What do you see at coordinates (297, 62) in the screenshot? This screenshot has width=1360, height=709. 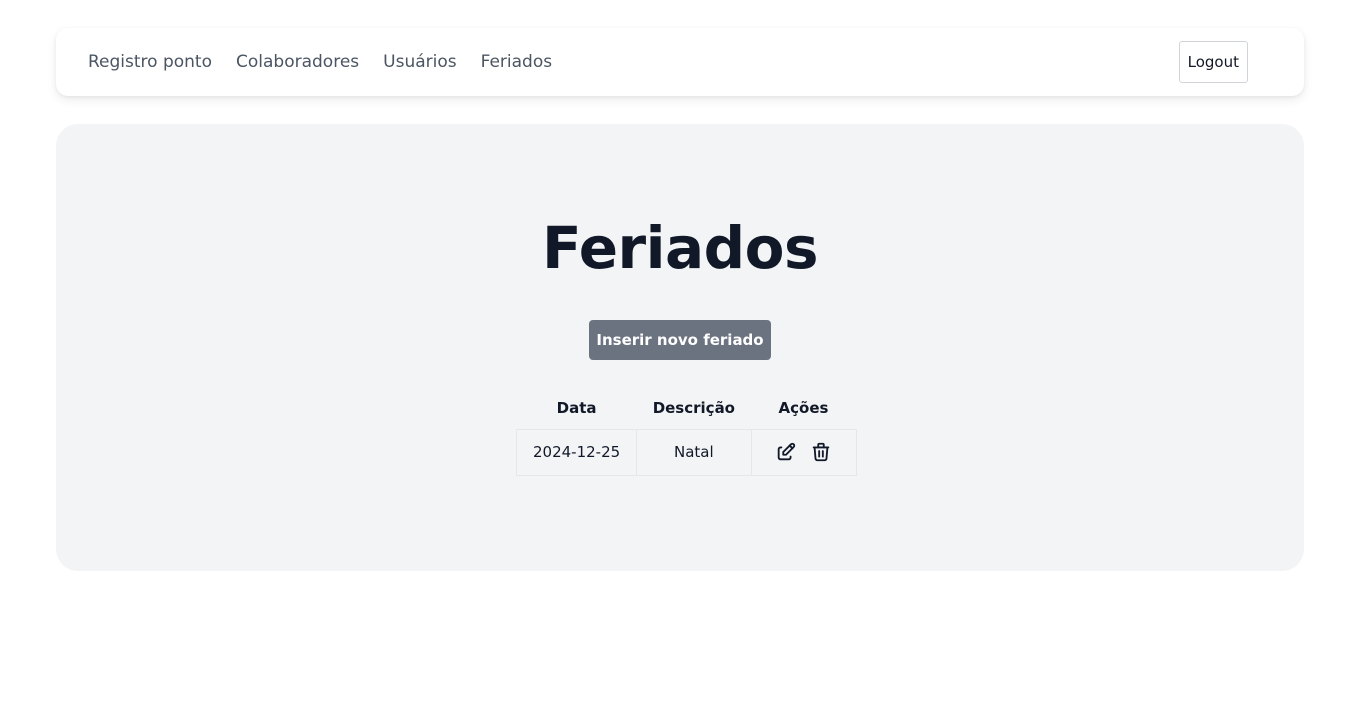 I see `nav-link-colaboradores: Colaboradores` at bounding box center [297, 62].